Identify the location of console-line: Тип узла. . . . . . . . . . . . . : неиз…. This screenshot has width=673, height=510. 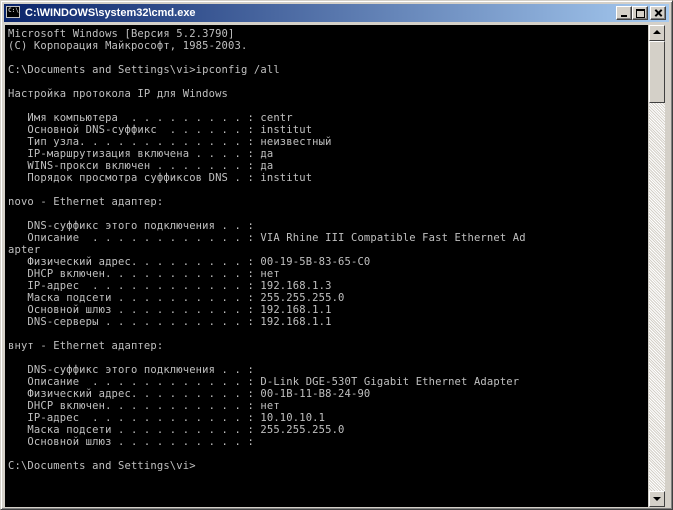
(170, 142).